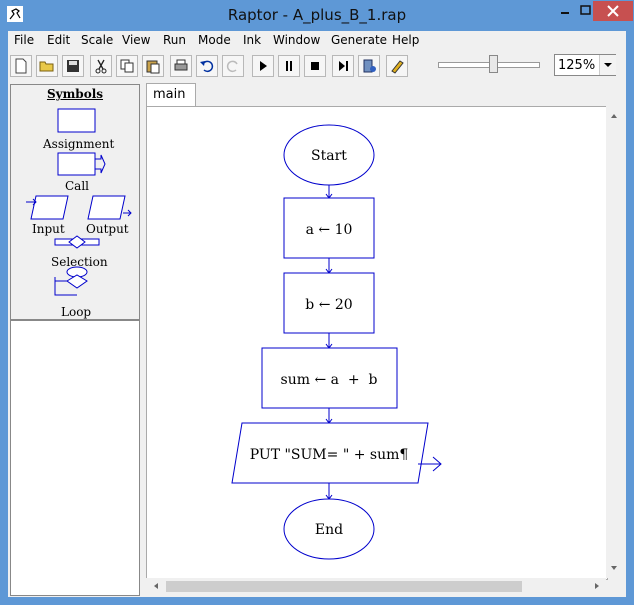 The width and height of the screenshot is (634, 605). I want to click on chevron-down-icon, so click(608, 65).